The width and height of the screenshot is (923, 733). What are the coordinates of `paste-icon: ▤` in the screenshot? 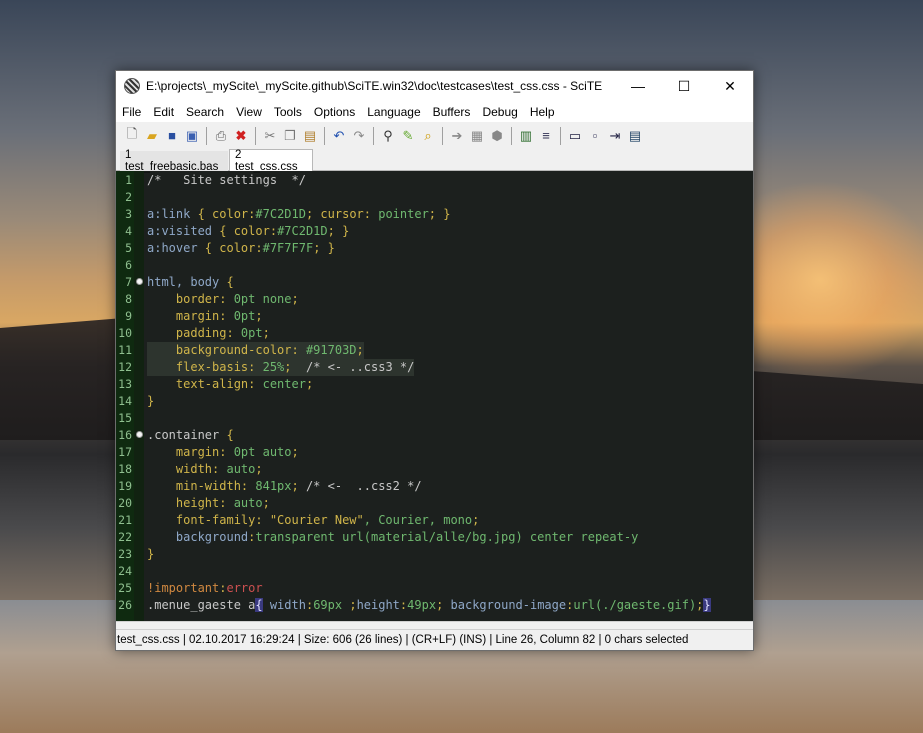 It's located at (310, 136).